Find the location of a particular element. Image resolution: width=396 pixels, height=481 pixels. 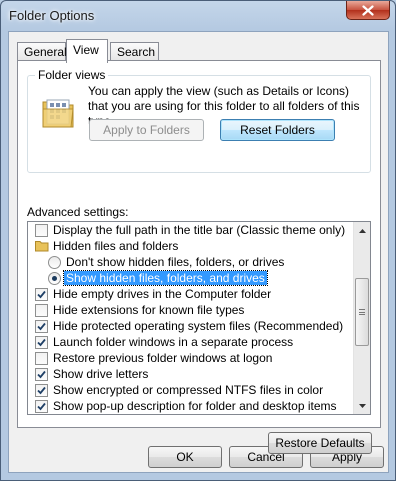

vertical-scrollbar is located at coordinates (361, 318).